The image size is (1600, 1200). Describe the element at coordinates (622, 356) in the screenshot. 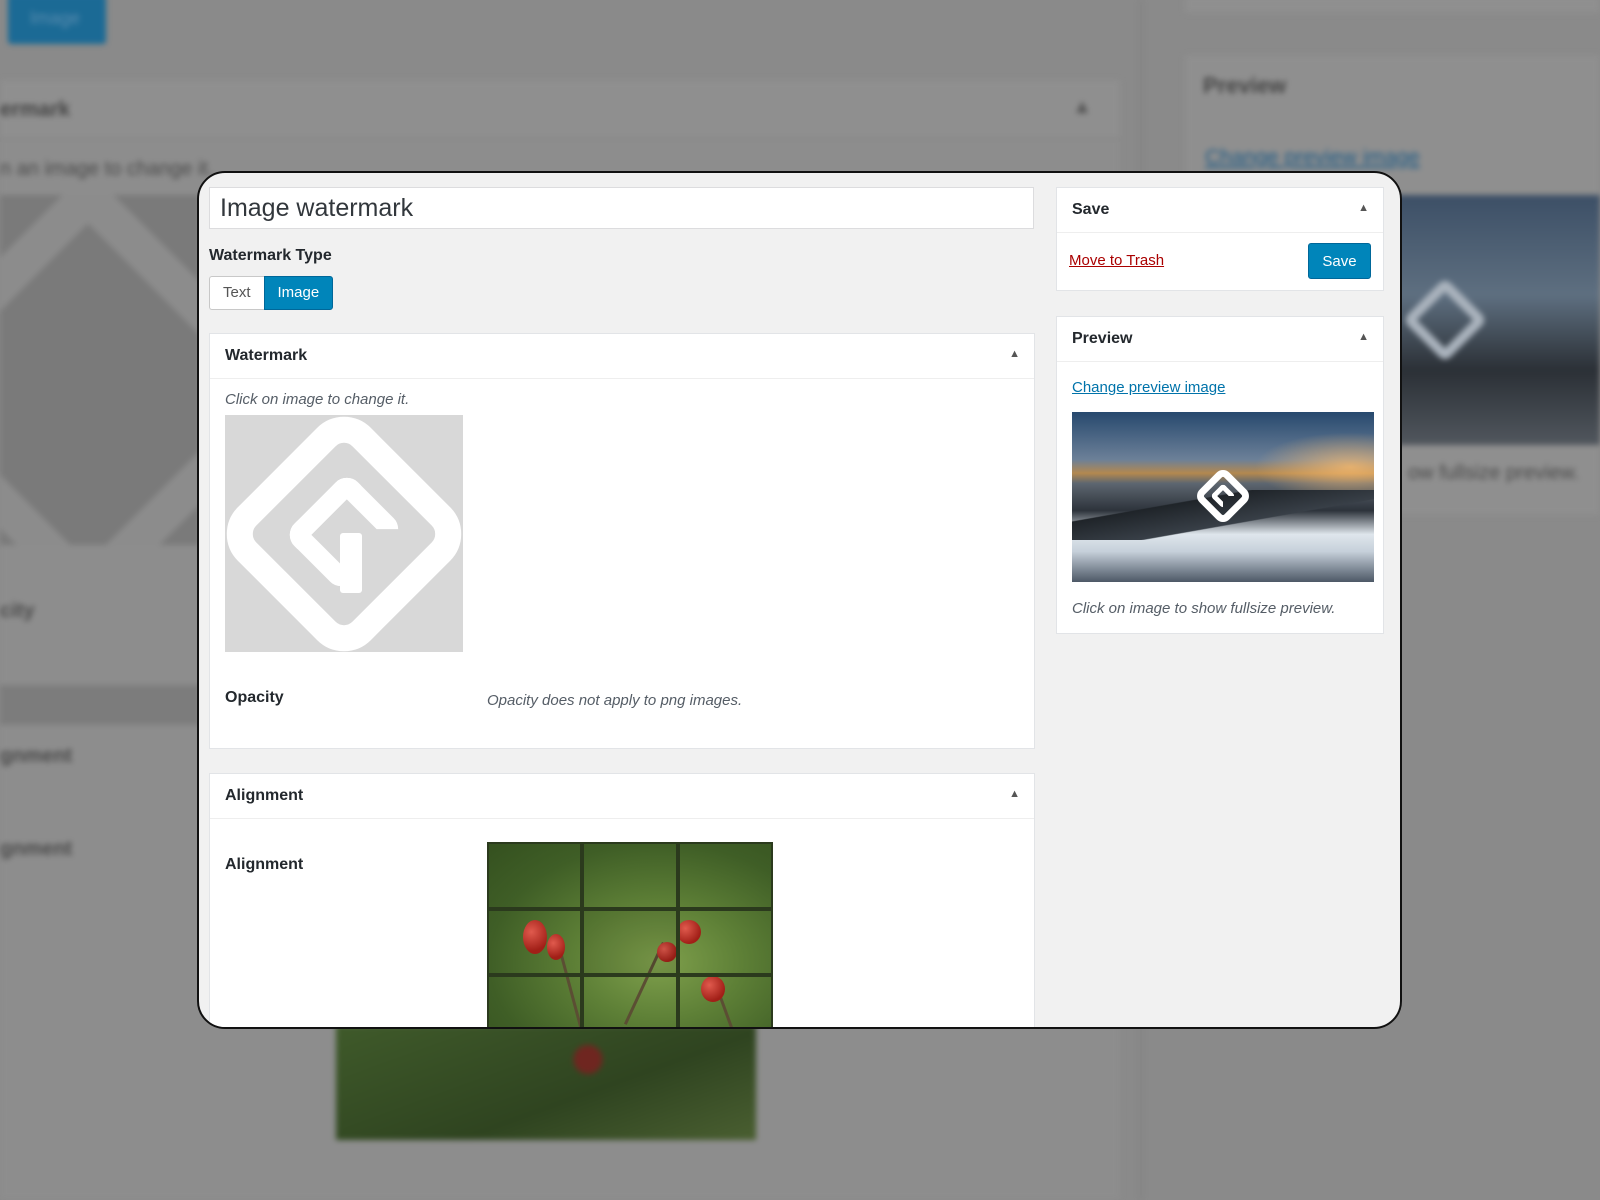

I see `watermark-panel-header: Watermark ▲` at that location.